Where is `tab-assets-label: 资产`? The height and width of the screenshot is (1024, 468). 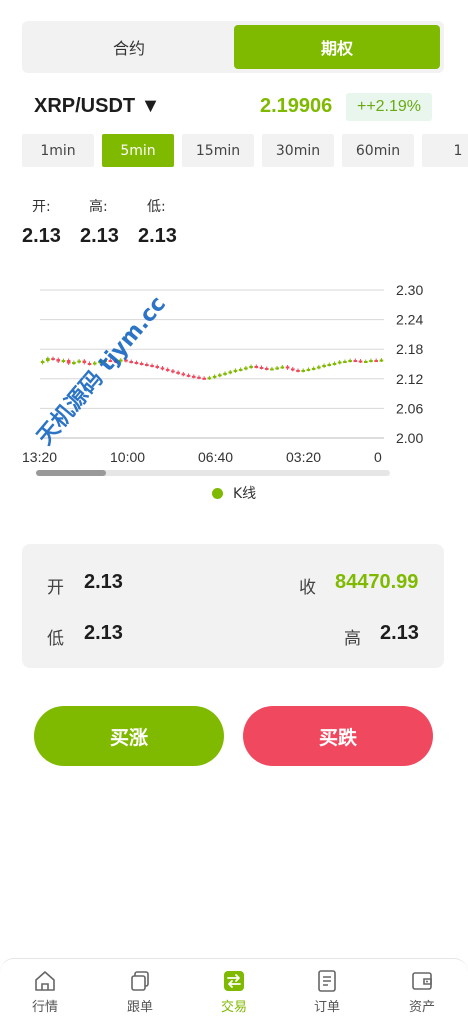
tab-assets-label: 资产 is located at coordinates (421, 1007).